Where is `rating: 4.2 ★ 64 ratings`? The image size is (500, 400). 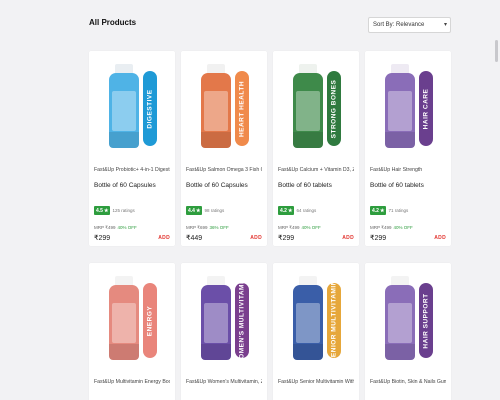
rating: 4.2 ★ 64 ratings is located at coordinates (297, 210).